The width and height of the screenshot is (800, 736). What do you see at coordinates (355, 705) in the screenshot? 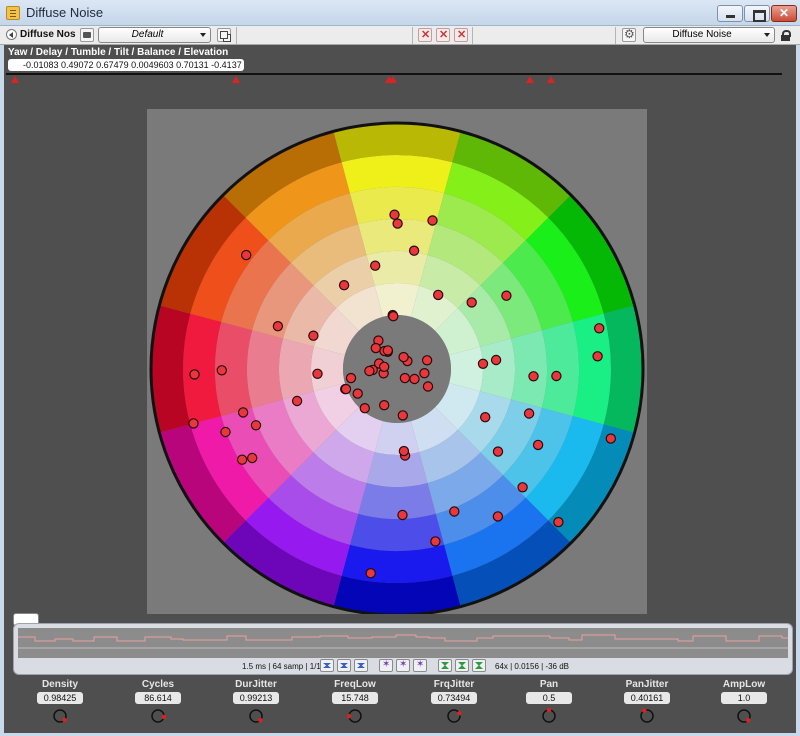
I see `knob-freqlow: FreqLow 15.748` at bounding box center [355, 705].